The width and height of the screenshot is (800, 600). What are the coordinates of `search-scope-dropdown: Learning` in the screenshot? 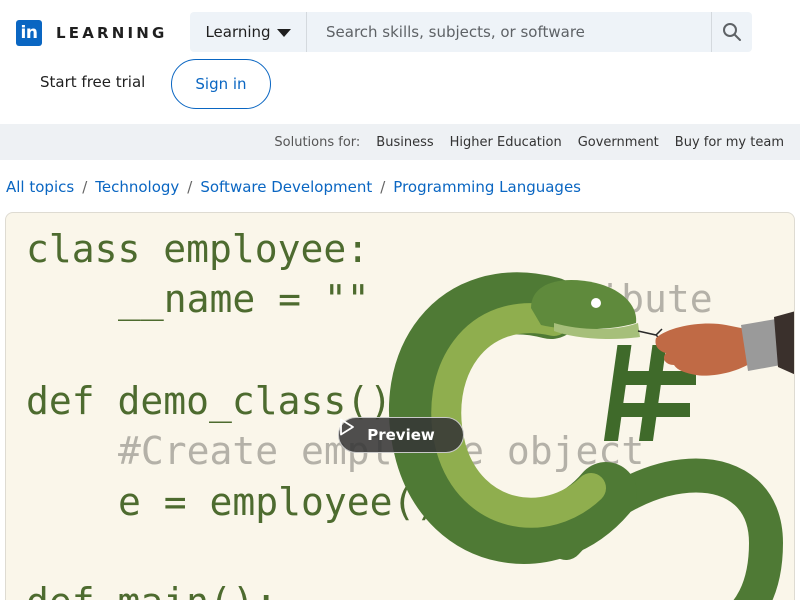 It's located at (248, 32).